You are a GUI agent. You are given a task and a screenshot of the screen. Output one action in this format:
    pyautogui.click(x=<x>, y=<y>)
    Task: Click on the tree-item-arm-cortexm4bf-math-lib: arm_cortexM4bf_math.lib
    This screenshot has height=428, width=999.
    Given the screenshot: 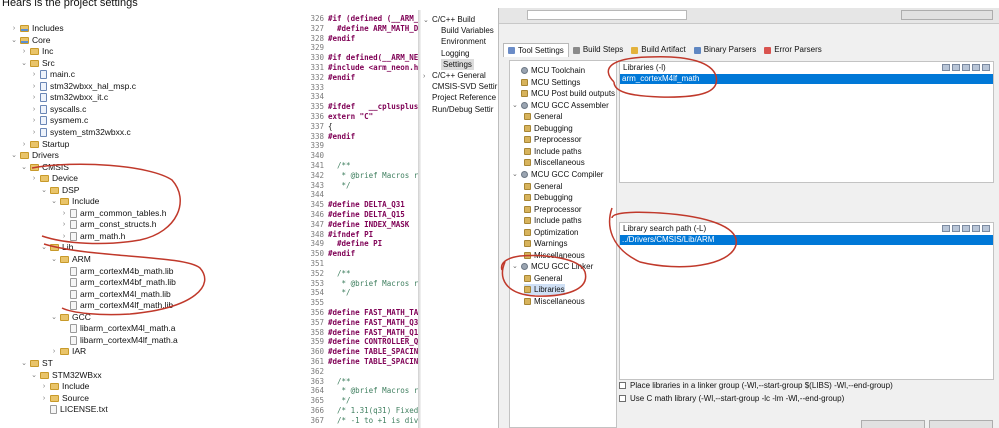 What is the action you would take?
    pyautogui.click(x=118, y=282)
    